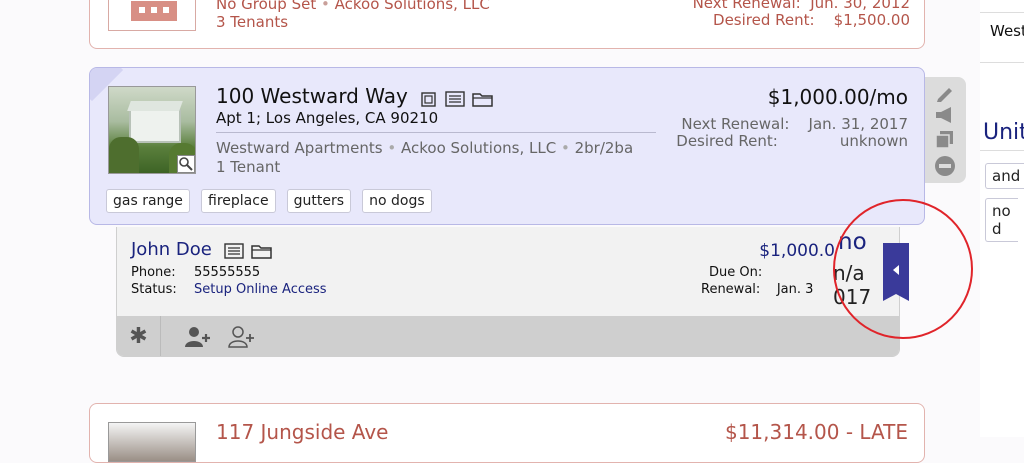  Describe the element at coordinates (735, 124) in the screenshot. I see `renewal-label: Next Renewal:` at that location.